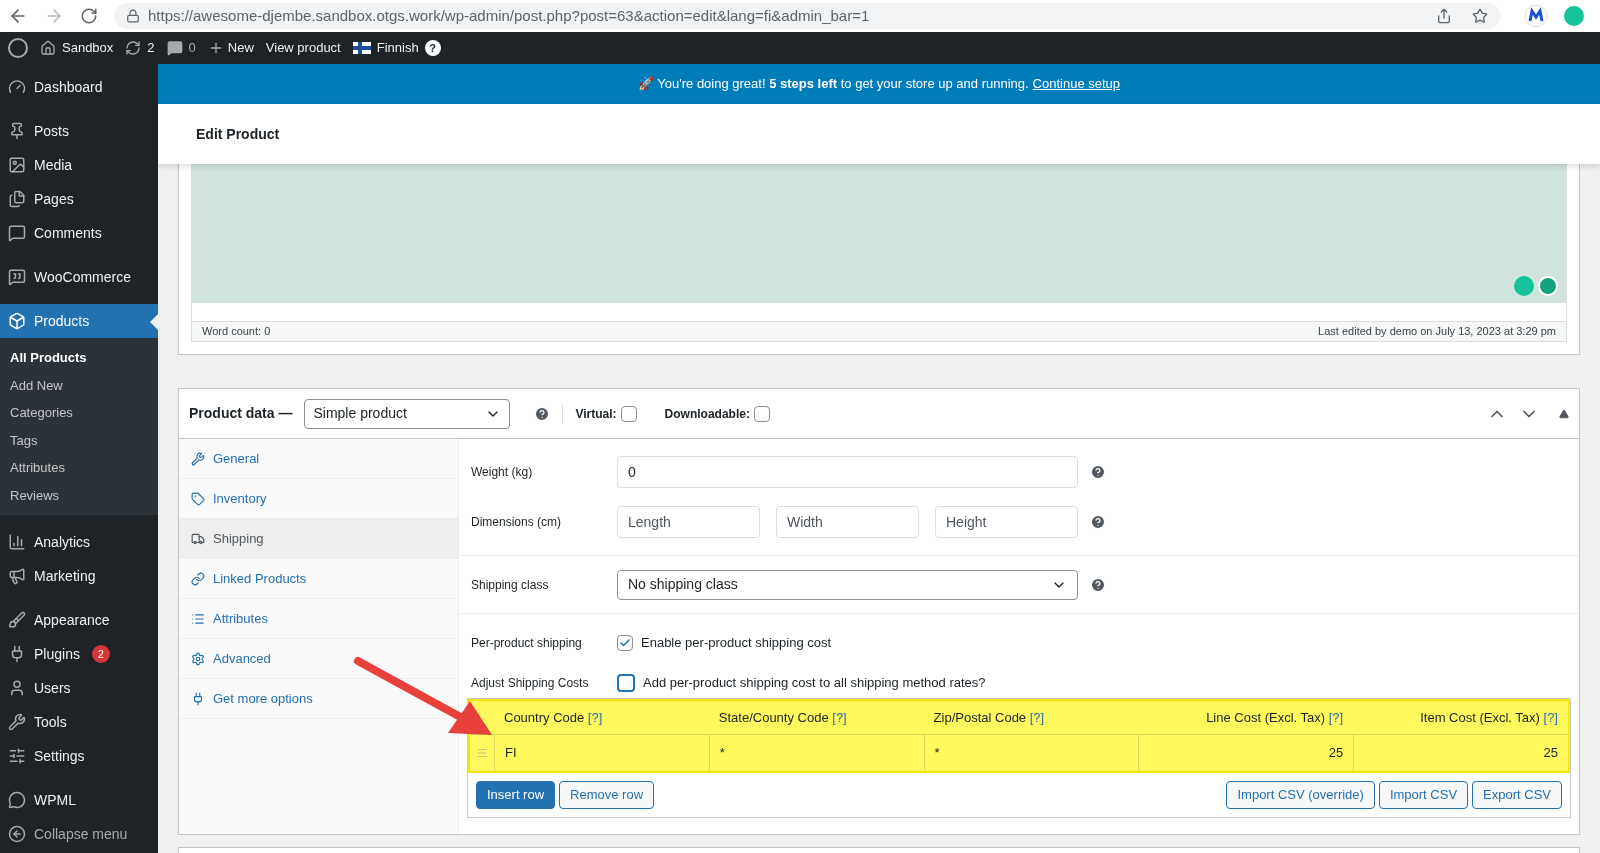  I want to click on sidebar-item: Products, so click(79, 321).